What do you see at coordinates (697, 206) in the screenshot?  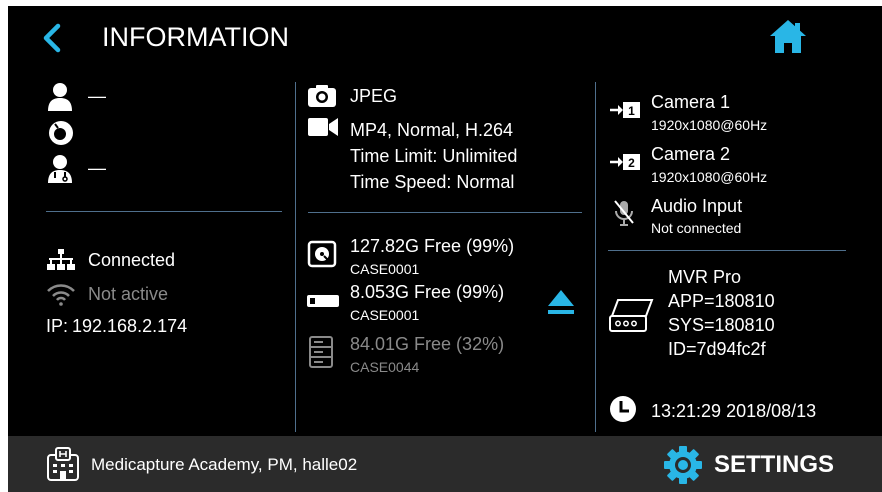 I see `audio-input-name: Audio Input` at bounding box center [697, 206].